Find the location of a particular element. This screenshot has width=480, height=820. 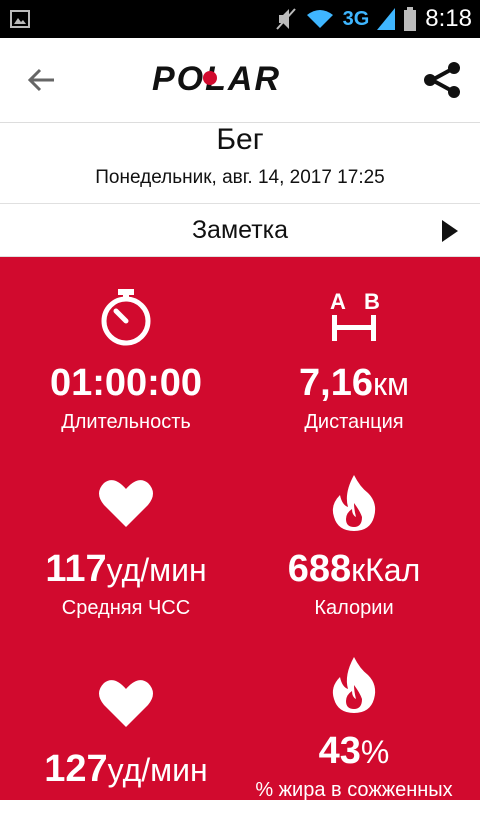

image-notification-icon is located at coordinates (20, 19).